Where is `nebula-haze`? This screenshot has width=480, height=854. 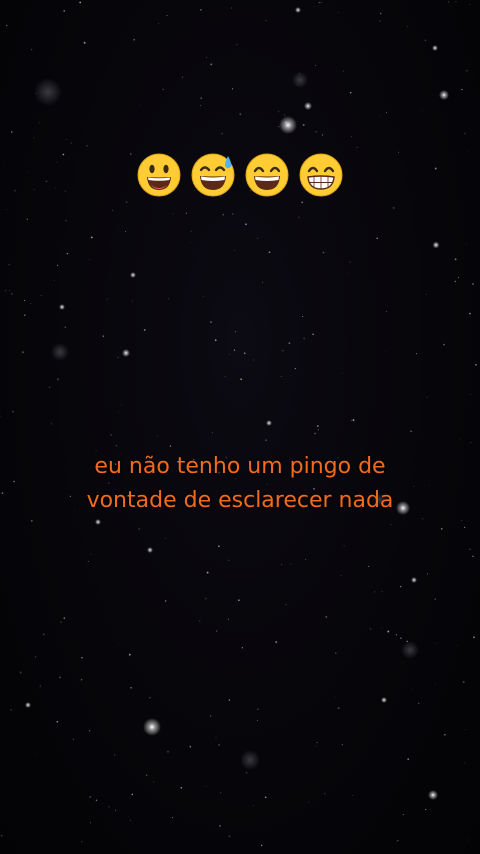
nebula-haze is located at coordinates (48, 92).